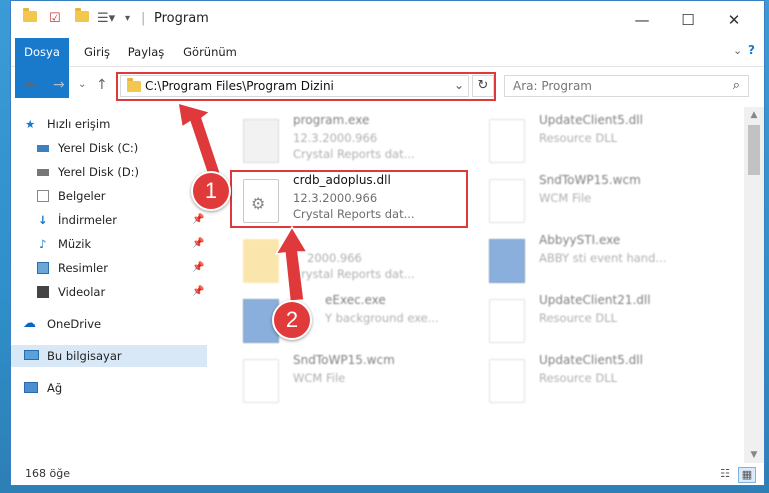 The width and height of the screenshot is (769, 493). I want to click on scroll-down-icon: ▼, so click(754, 455).